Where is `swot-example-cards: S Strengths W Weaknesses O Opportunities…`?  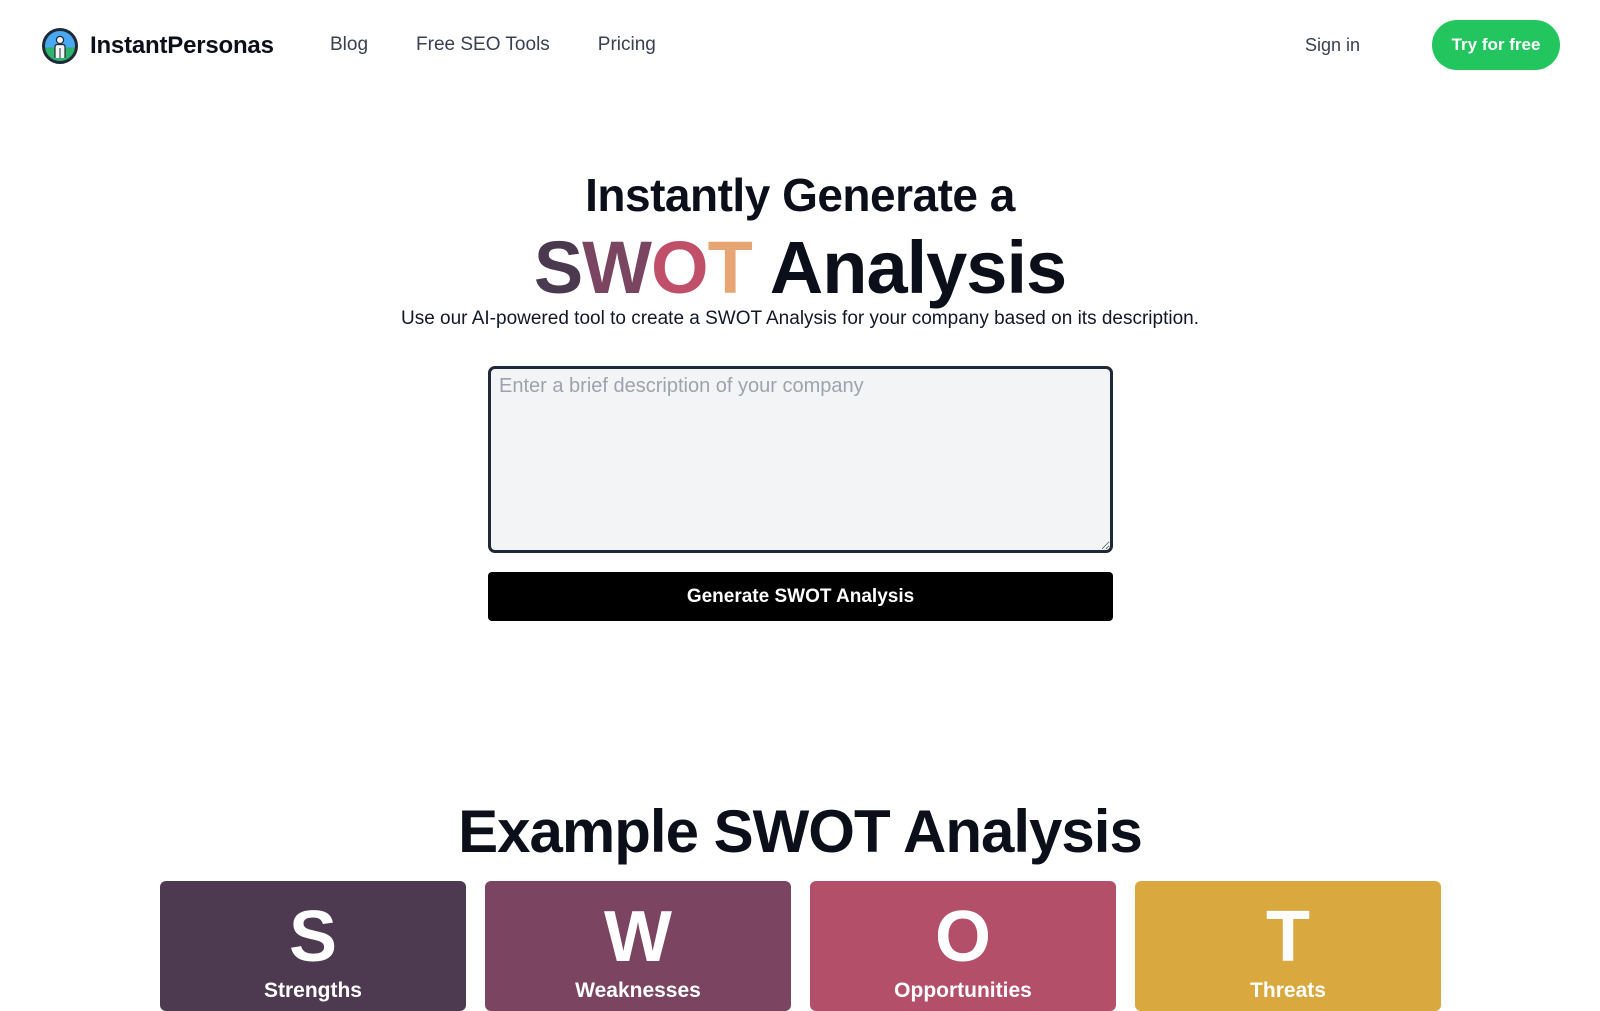 swot-example-cards: S Strengths W Weaknesses O Opportunities… is located at coordinates (800, 946).